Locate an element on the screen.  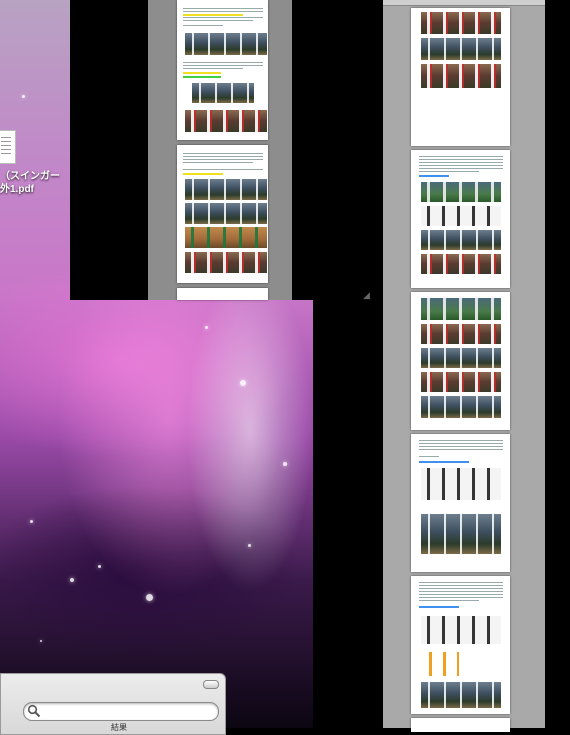
search-icon is located at coordinates (34, 711).